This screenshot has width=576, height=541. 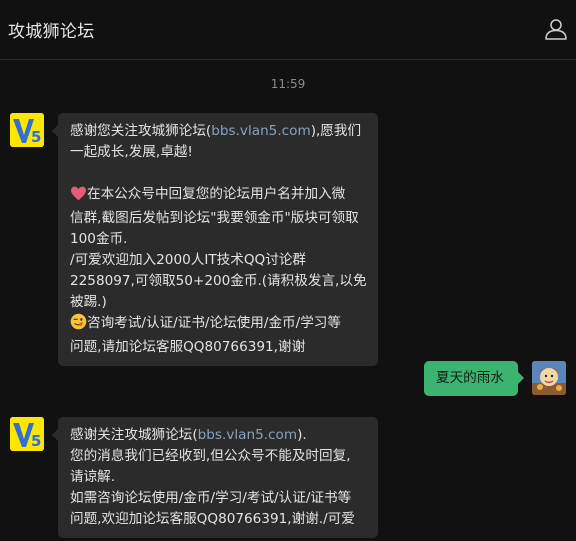 What do you see at coordinates (214, 218) in the screenshot?
I see `message-line: 信群,截图后发帖到论坛"我要领金币"版块可领取` at bounding box center [214, 218].